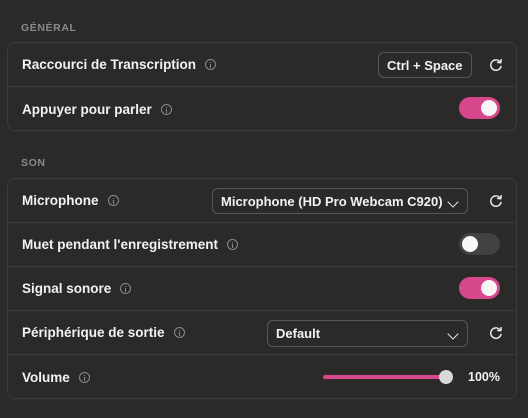 Image resolution: width=528 pixels, height=418 pixels. Describe the element at coordinates (479, 288) in the screenshot. I see `beep-toggle` at that location.